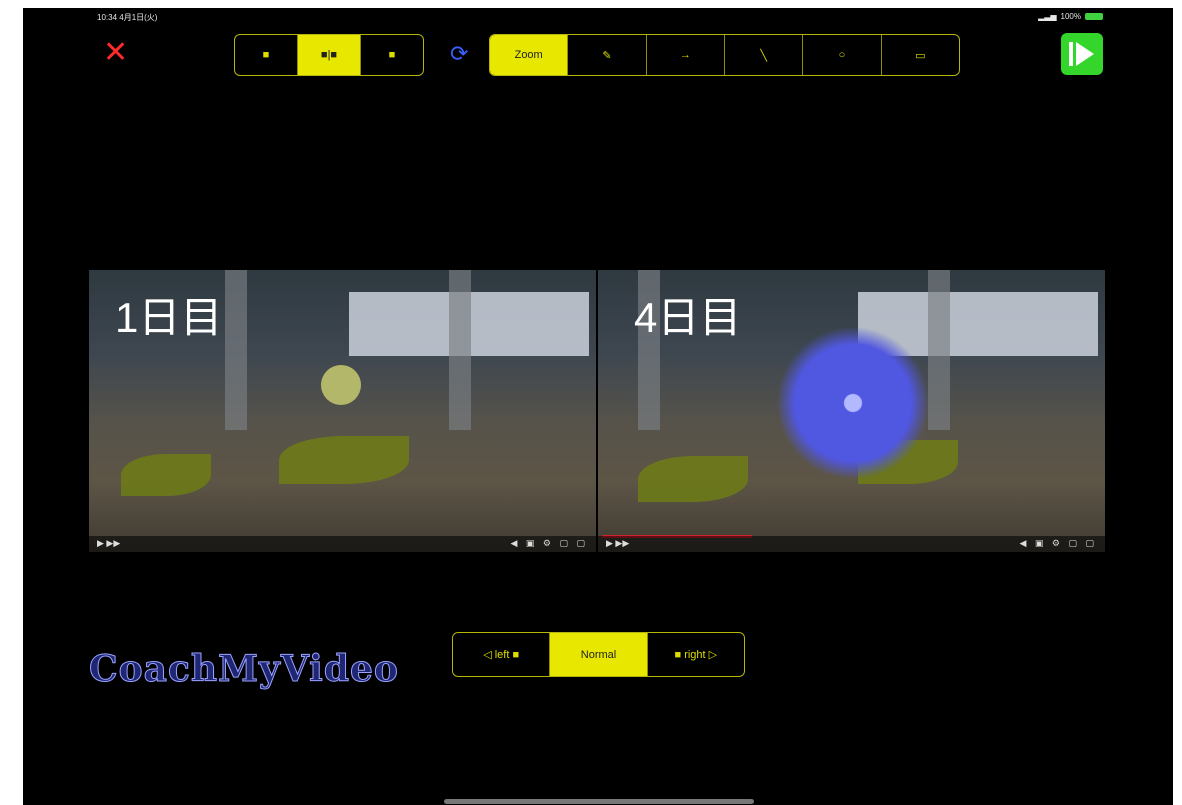 The image size is (1182, 805). I want to click on video-right-leaf, so click(693, 479).